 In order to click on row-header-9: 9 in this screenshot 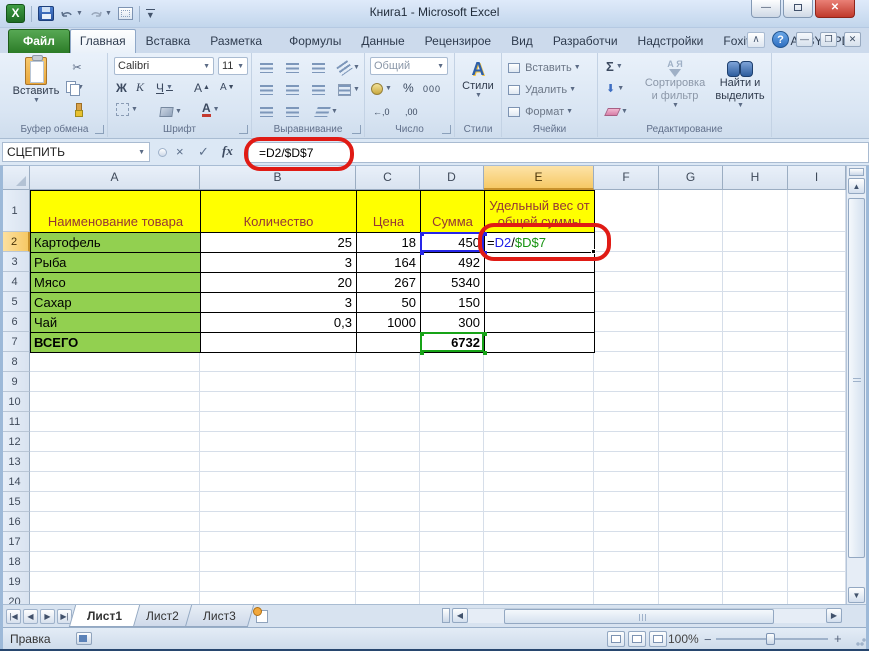, I will do `click(15, 382)`.